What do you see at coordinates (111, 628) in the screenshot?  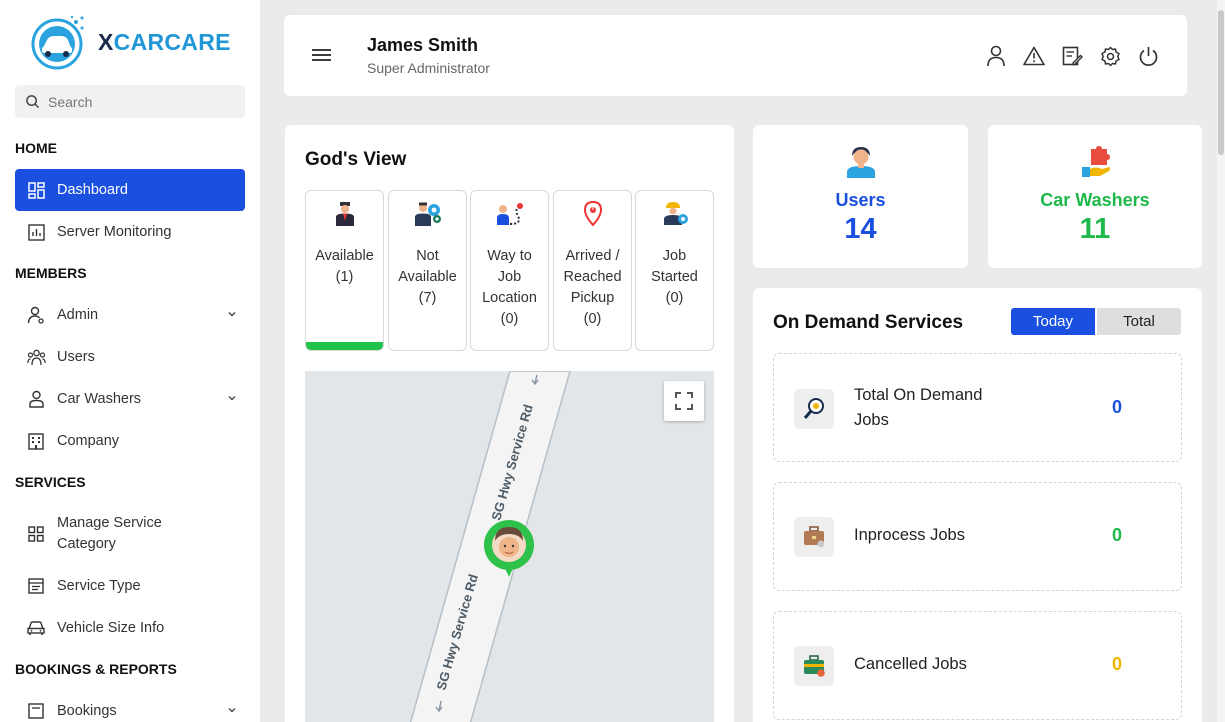 I see `sidebar-item-label: Vehicle Size Info` at bounding box center [111, 628].